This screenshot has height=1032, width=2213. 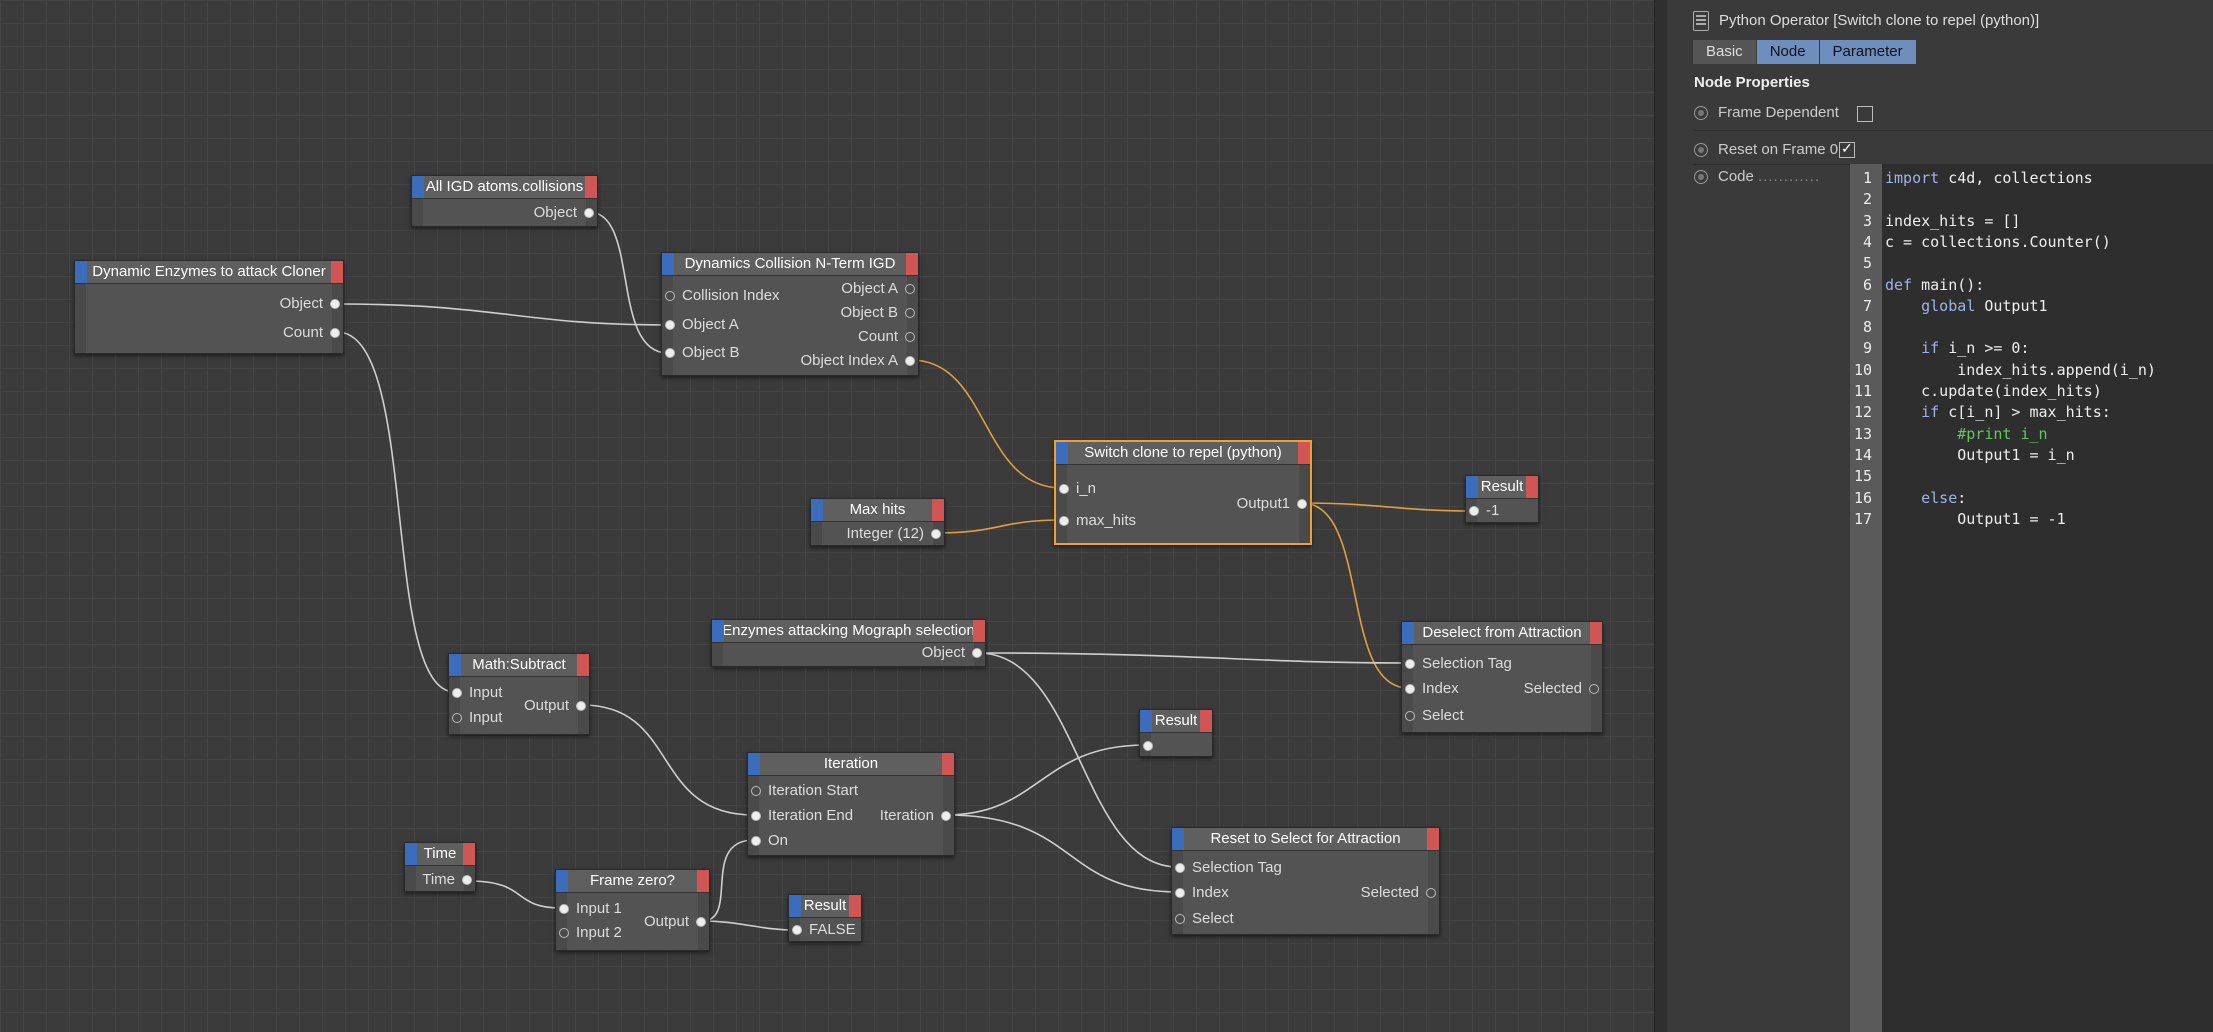 I want to click on node-header: Switch clone to repel (python), so click(x=1183, y=453).